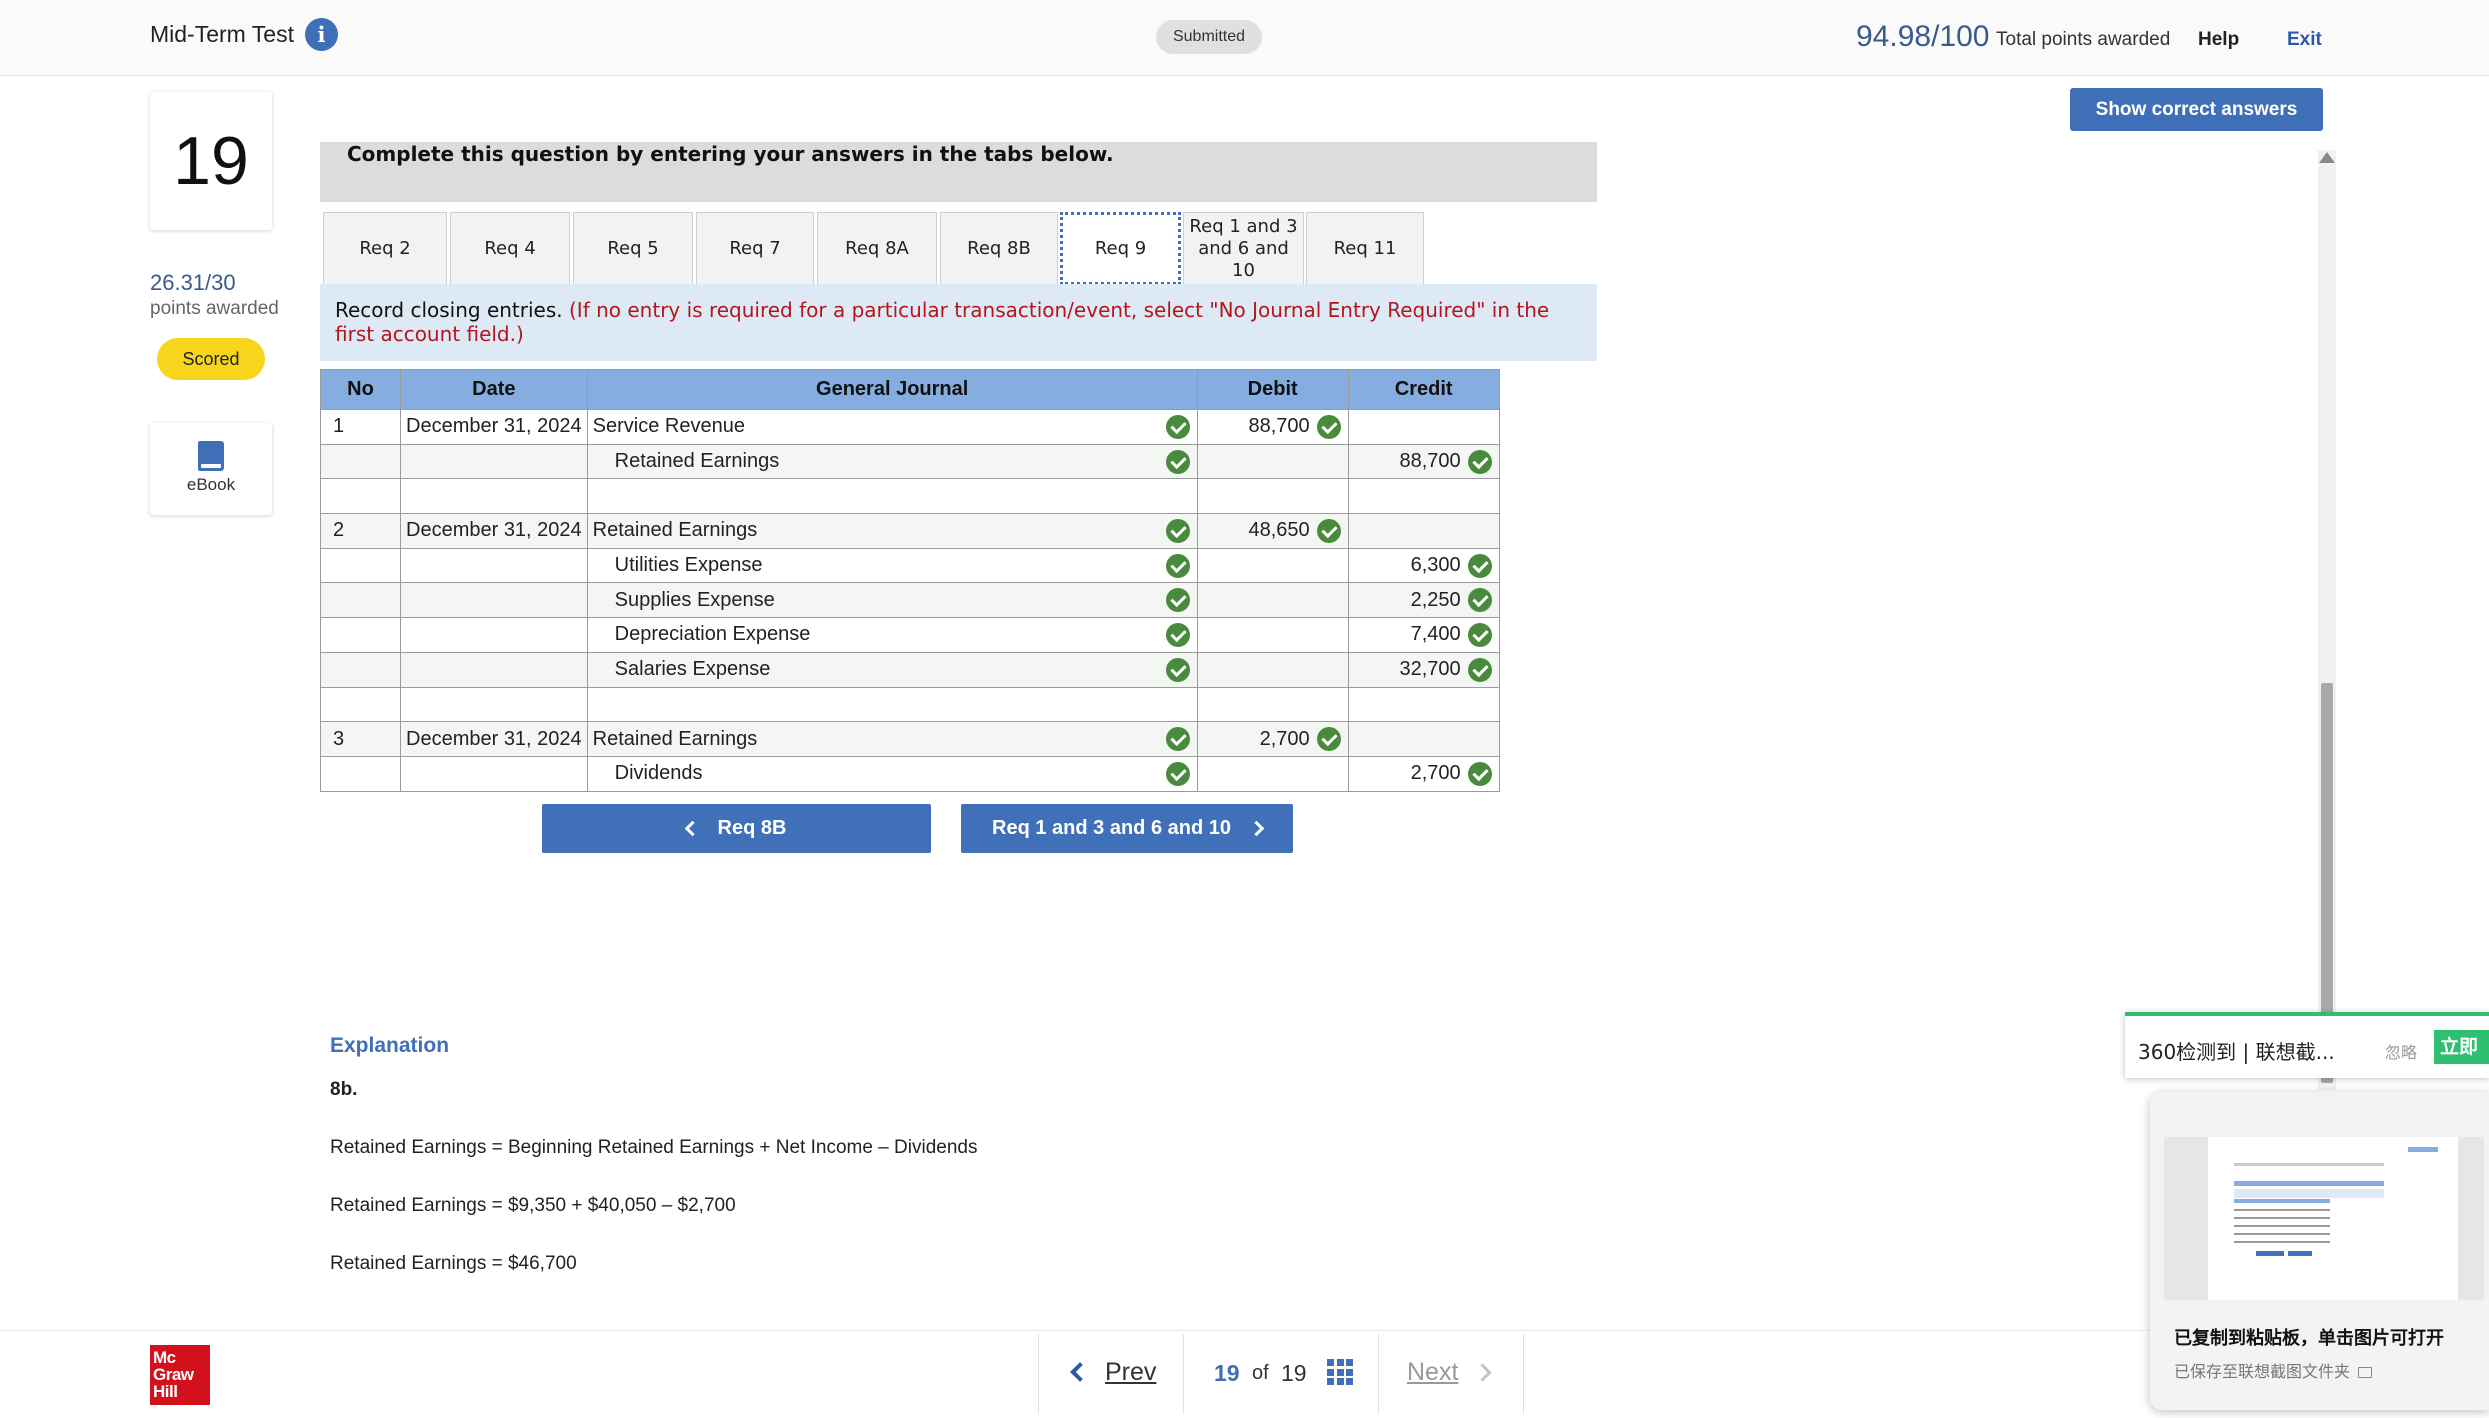  What do you see at coordinates (1423, 669) in the screenshot?
I see `cell-credit: 32,700` at bounding box center [1423, 669].